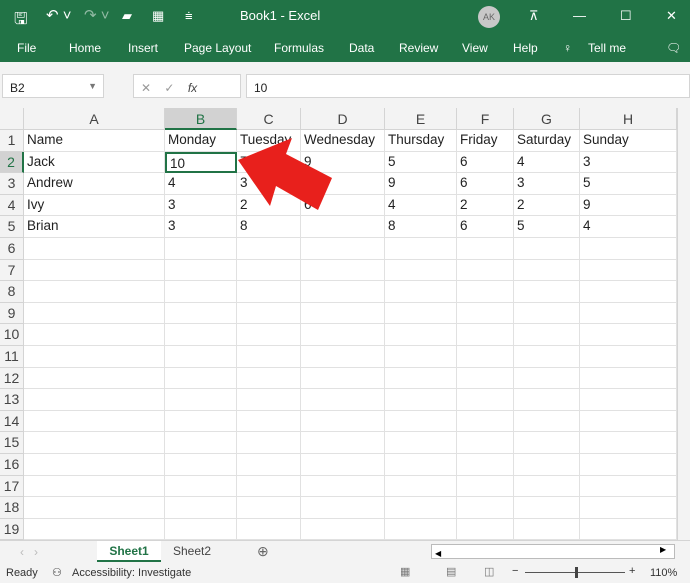 This screenshot has width=690, height=583. What do you see at coordinates (12, 357) in the screenshot?
I see `row-header-11: 11` at bounding box center [12, 357].